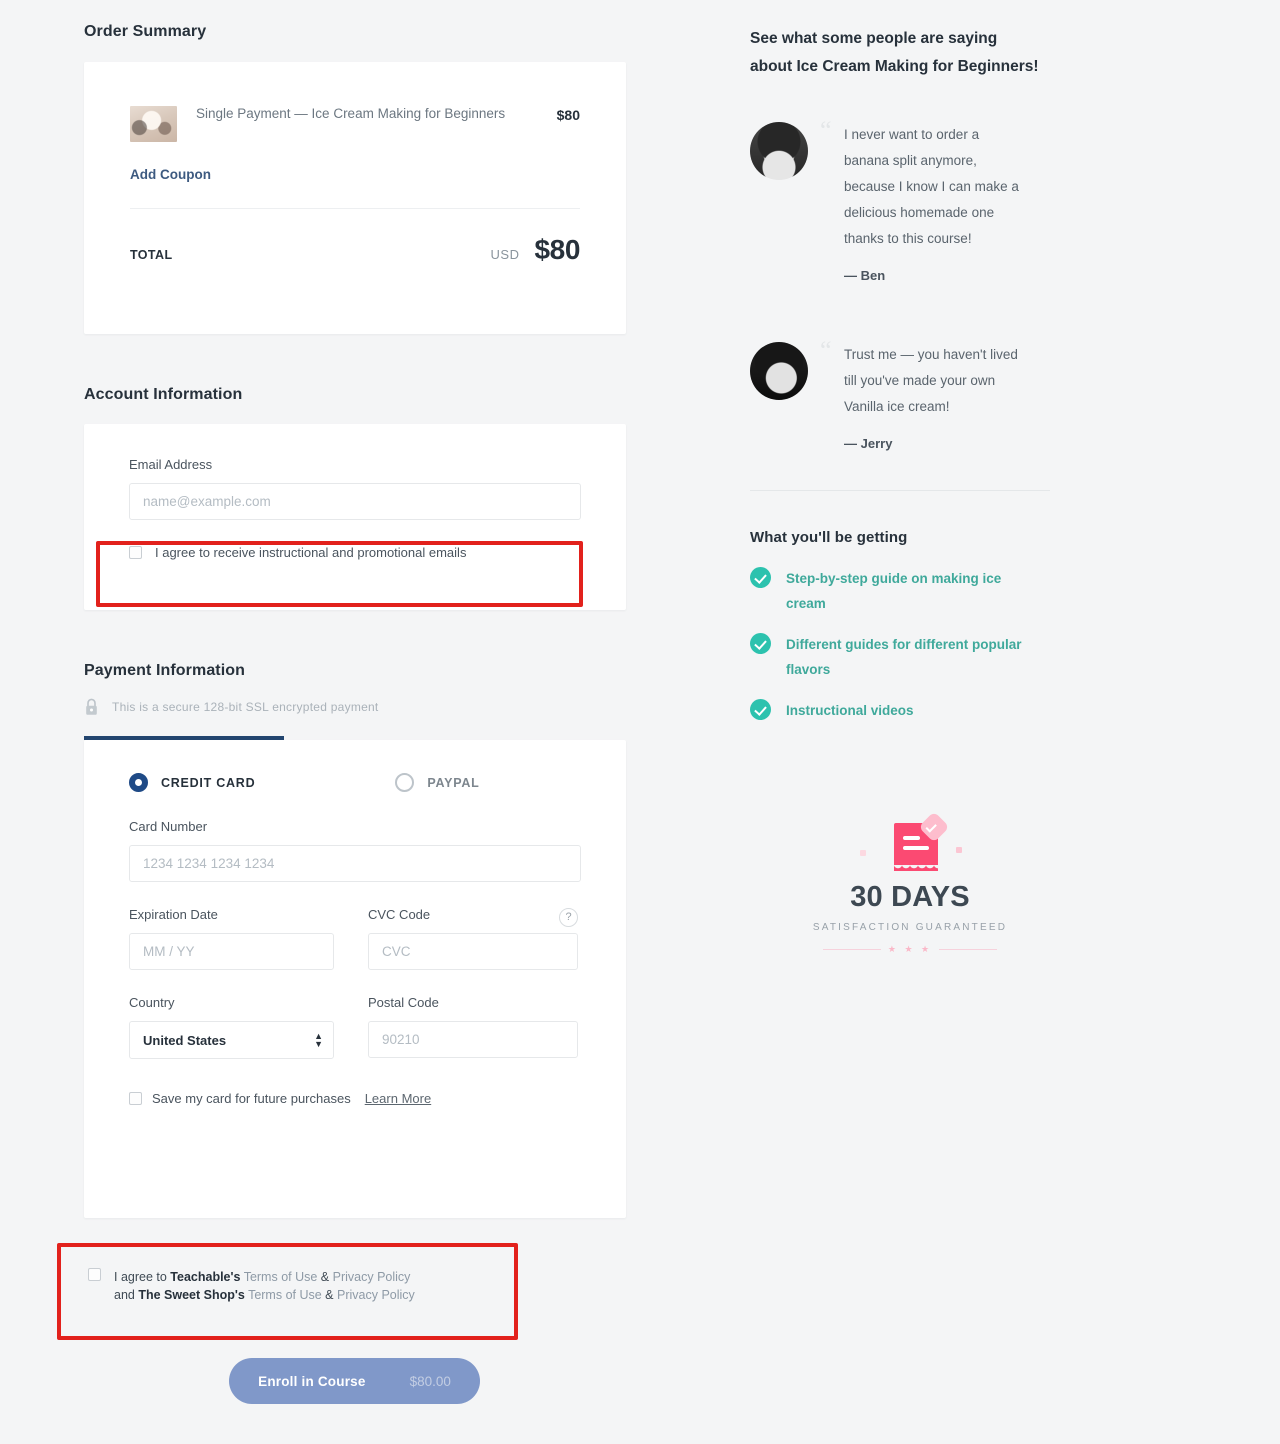 The width and height of the screenshot is (1280, 1444). What do you see at coordinates (910, 844) in the screenshot?
I see `guarantee-receipt-icon` at bounding box center [910, 844].